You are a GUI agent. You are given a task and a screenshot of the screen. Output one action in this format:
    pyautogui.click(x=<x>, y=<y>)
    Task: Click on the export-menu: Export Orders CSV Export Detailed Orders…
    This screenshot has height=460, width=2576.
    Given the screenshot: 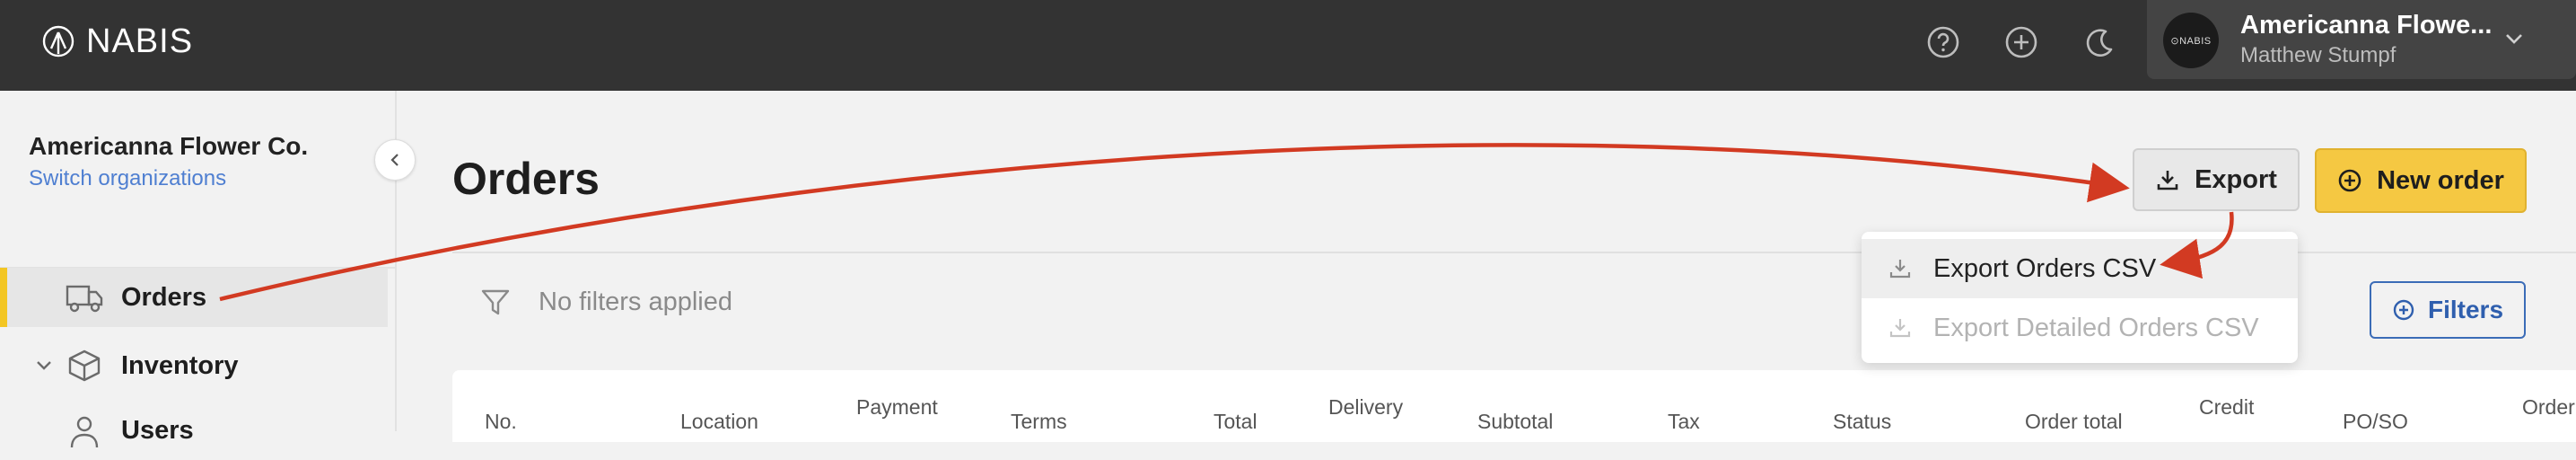 What is the action you would take?
    pyautogui.click(x=2080, y=297)
    